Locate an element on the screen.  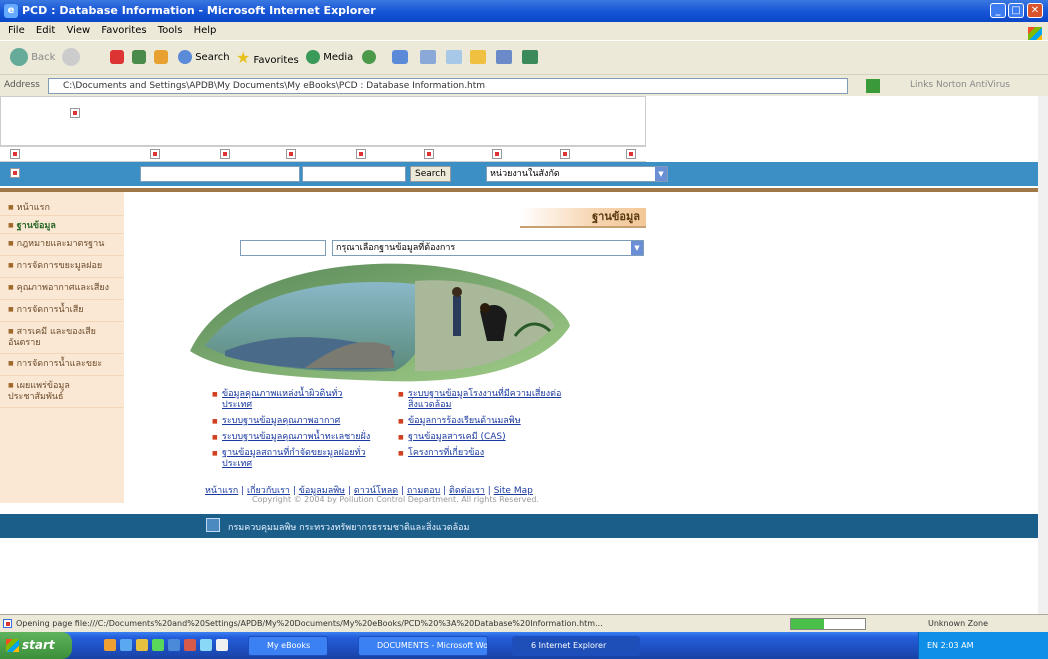
folder-button is located at coordinates (478, 58).